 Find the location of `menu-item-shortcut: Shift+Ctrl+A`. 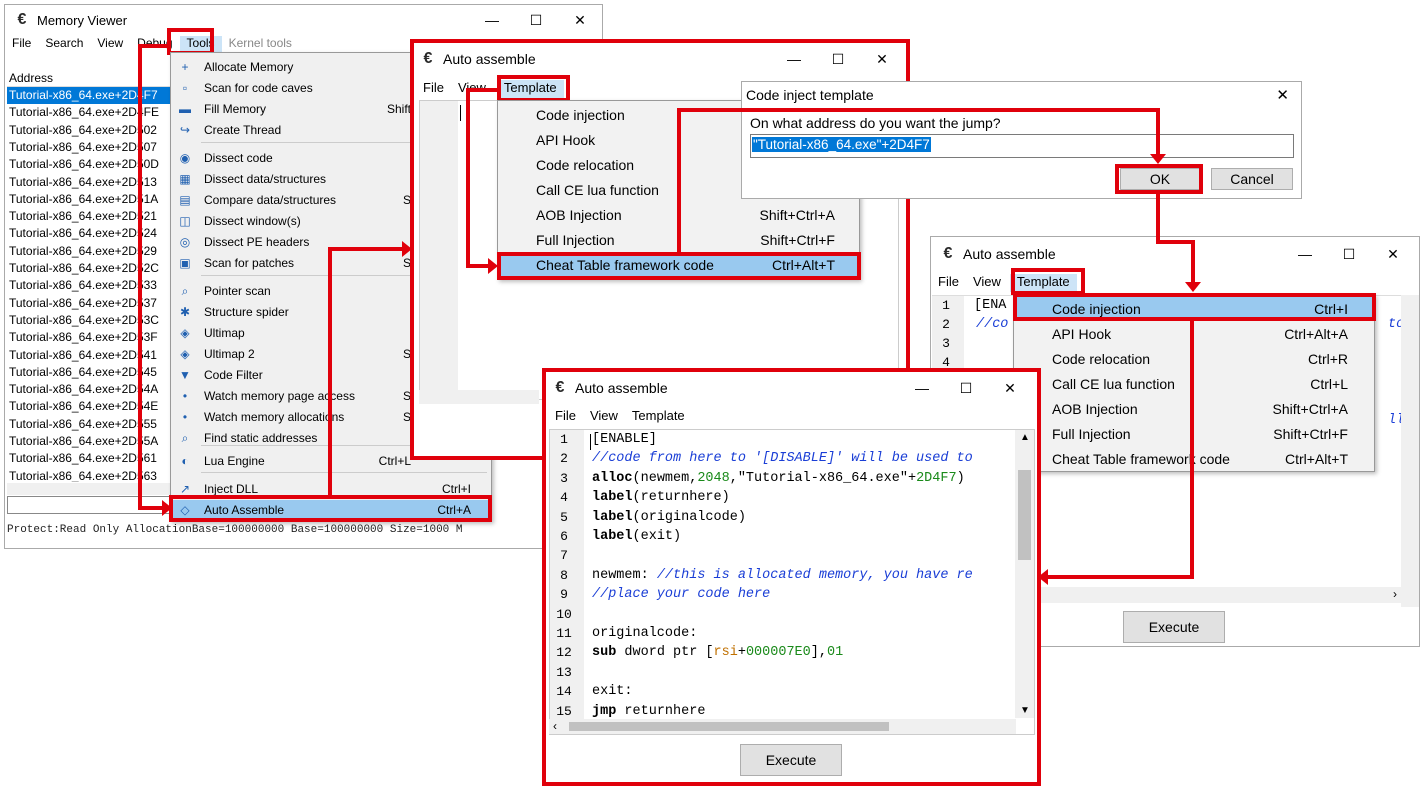

menu-item-shortcut: Shift+Ctrl+A is located at coordinates (797, 215).